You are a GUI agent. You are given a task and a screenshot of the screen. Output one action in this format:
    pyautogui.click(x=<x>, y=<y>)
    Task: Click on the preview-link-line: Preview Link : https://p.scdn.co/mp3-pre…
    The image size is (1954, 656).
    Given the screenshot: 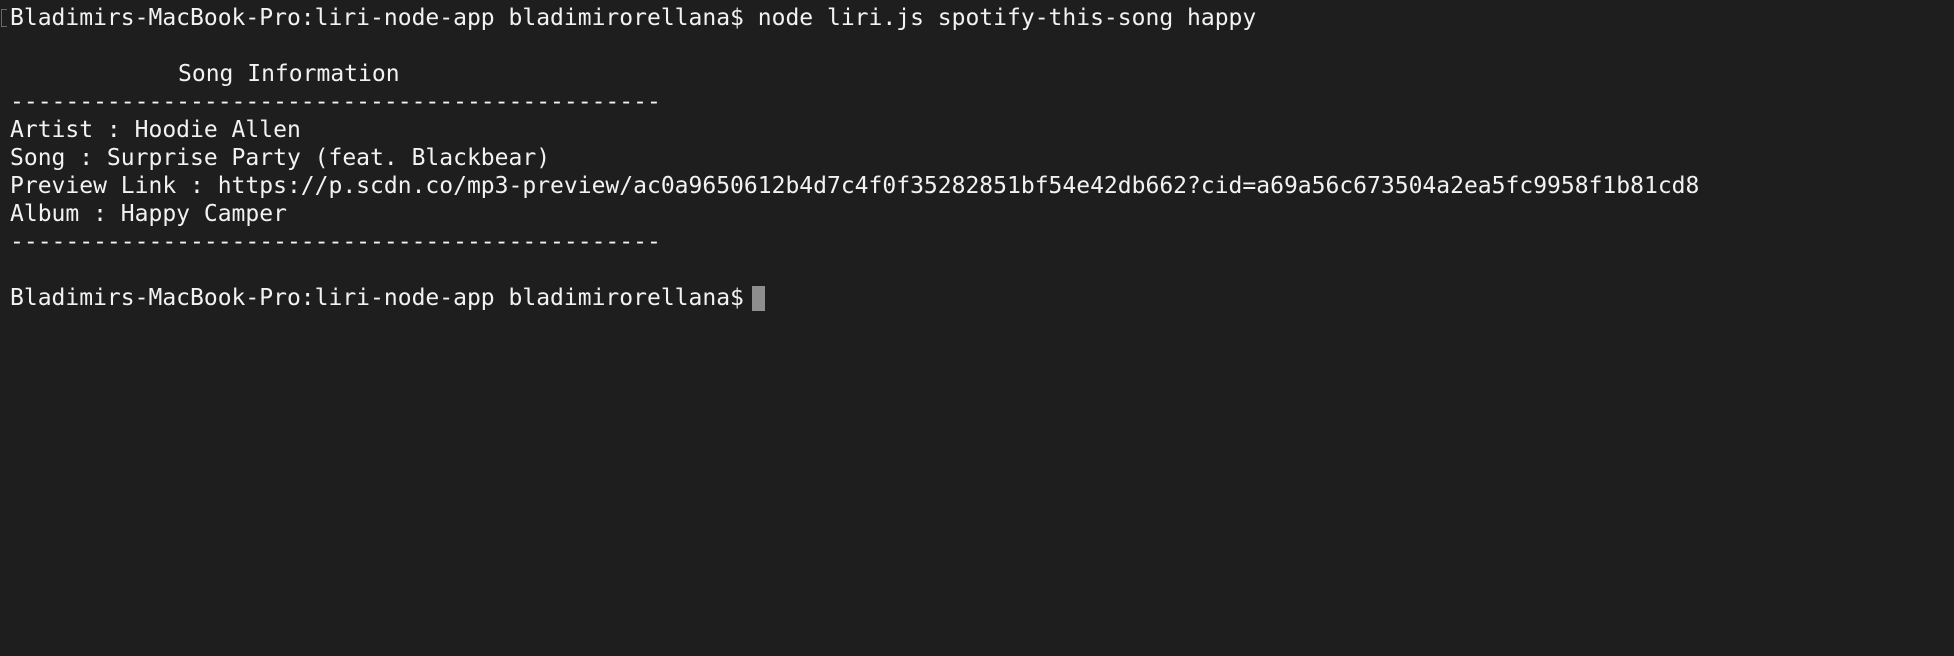 What is the action you would take?
    pyautogui.click(x=982, y=186)
    